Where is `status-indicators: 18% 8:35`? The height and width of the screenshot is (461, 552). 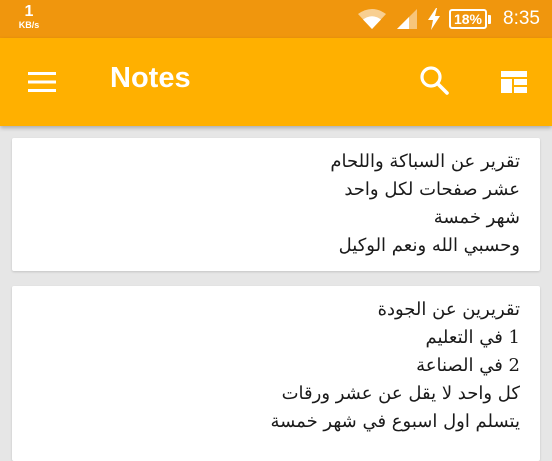 status-indicators: 18% 8:35 is located at coordinates (444, 19).